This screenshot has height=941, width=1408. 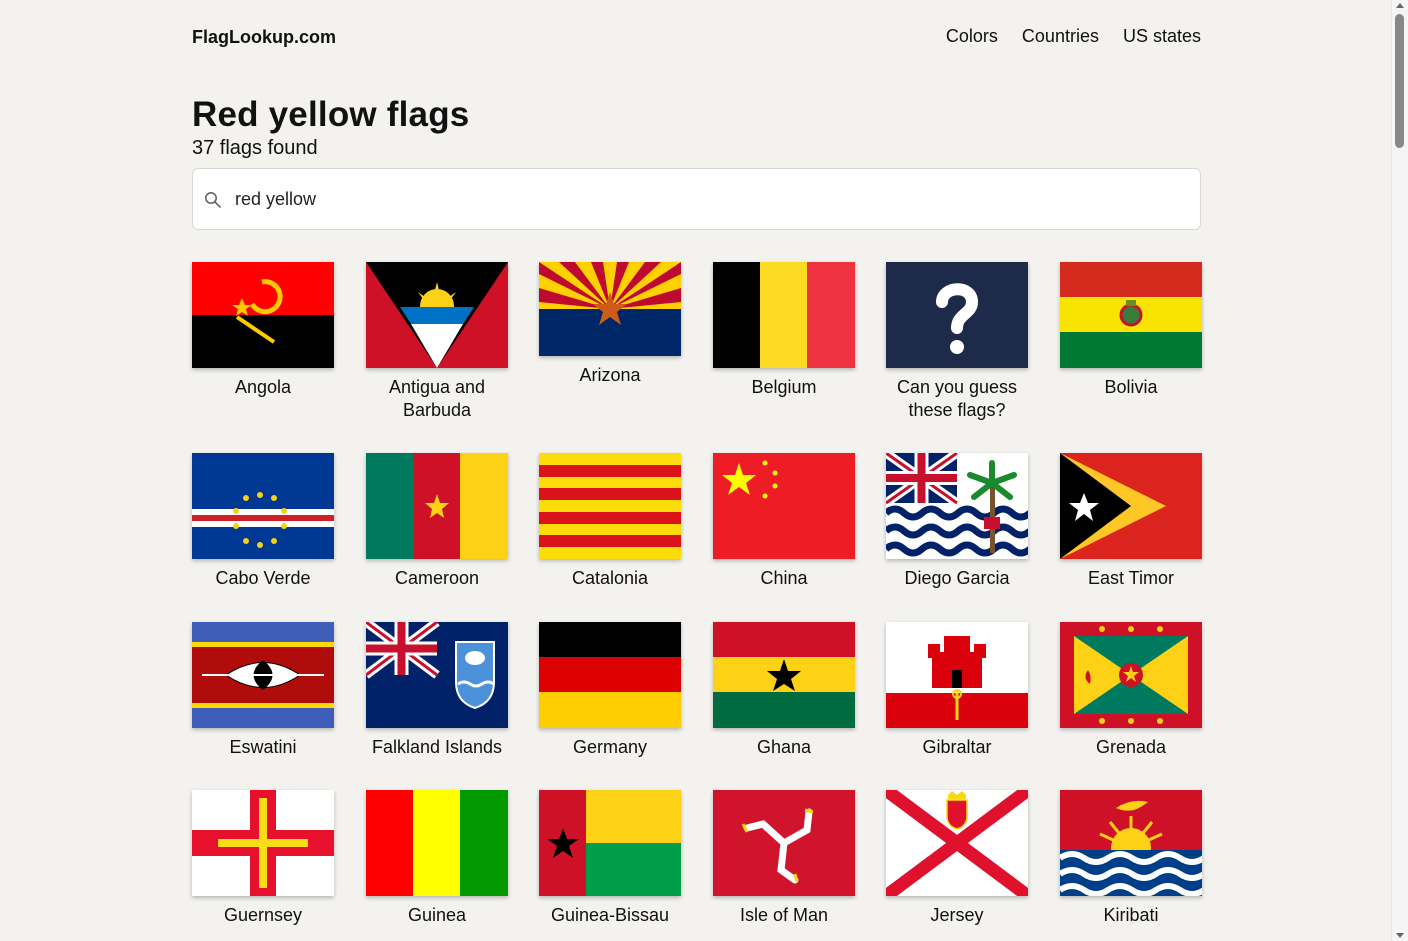 What do you see at coordinates (784, 315) in the screenshot?
I see `belgium-flag-image` at bounding box center [784, 315].